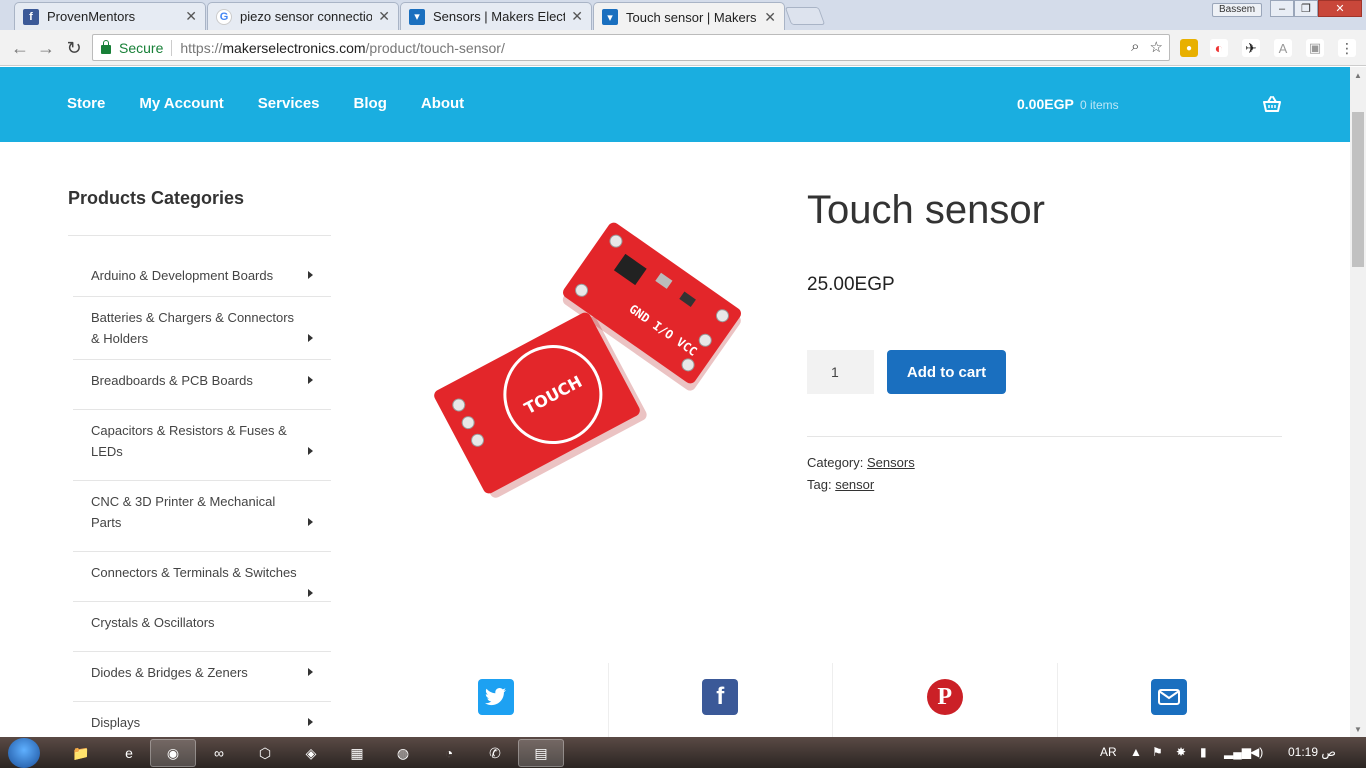 This screenshot has width=1366, height=768. I want to click on add-to-cart-button: Add to cart, so click(946, 372).